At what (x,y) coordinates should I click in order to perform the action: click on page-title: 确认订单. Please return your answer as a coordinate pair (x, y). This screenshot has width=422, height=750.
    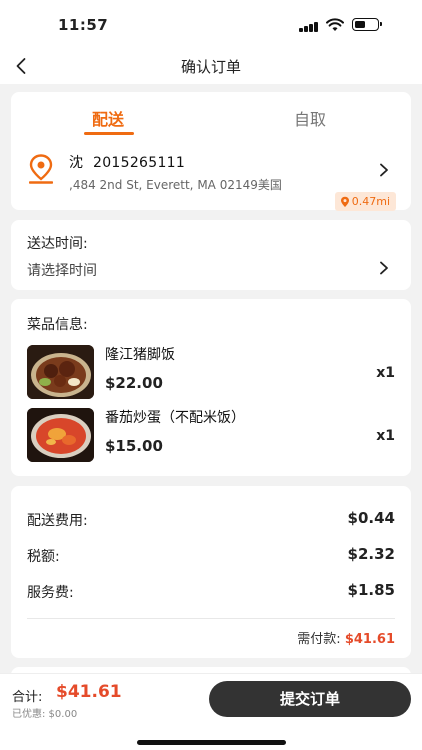
    Looking at the image, I should click on (210, 67).